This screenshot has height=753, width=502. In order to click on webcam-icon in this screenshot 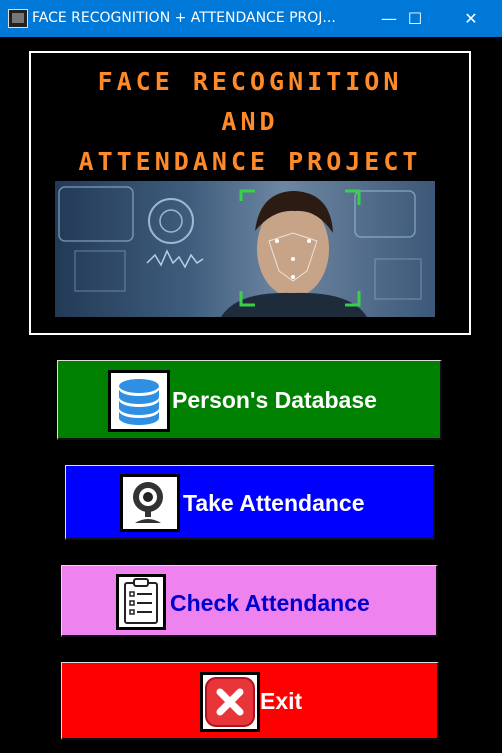, I will do `click(150, 503)`.